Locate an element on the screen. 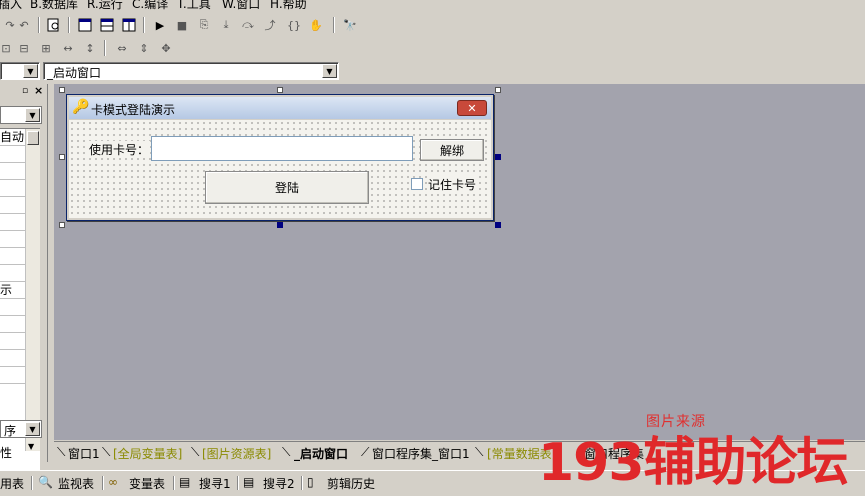  restore-icon: ▫ is located at coordinates (25, 91).